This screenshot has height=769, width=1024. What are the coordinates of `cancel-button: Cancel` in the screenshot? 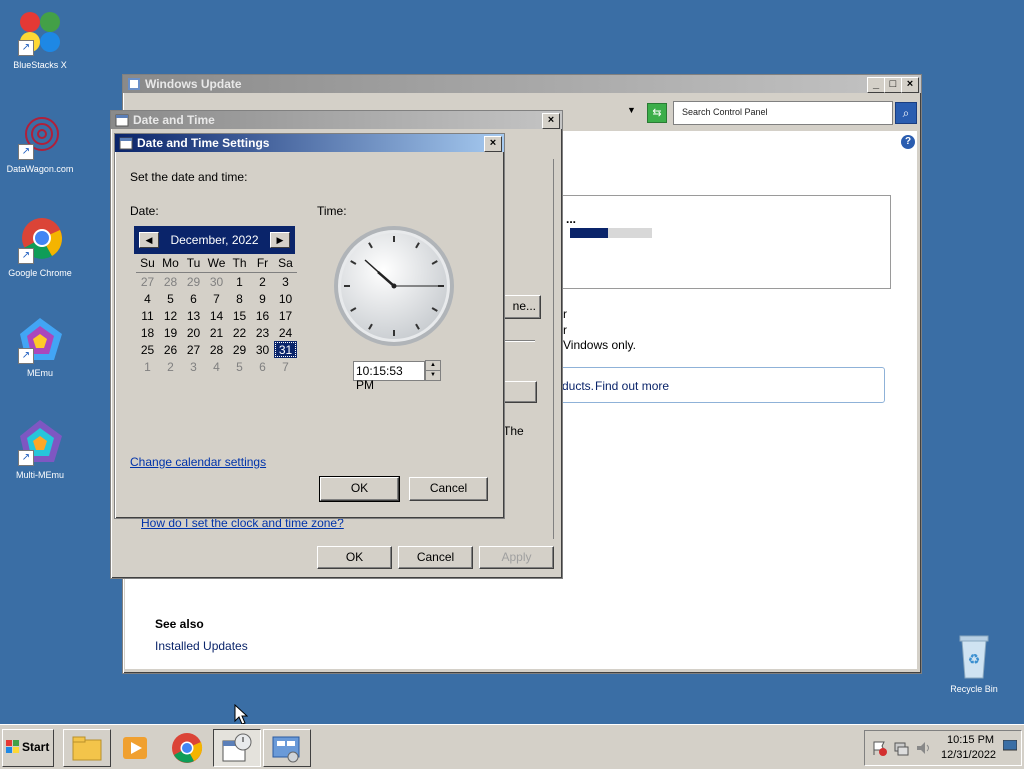 It's located at (435, 557).